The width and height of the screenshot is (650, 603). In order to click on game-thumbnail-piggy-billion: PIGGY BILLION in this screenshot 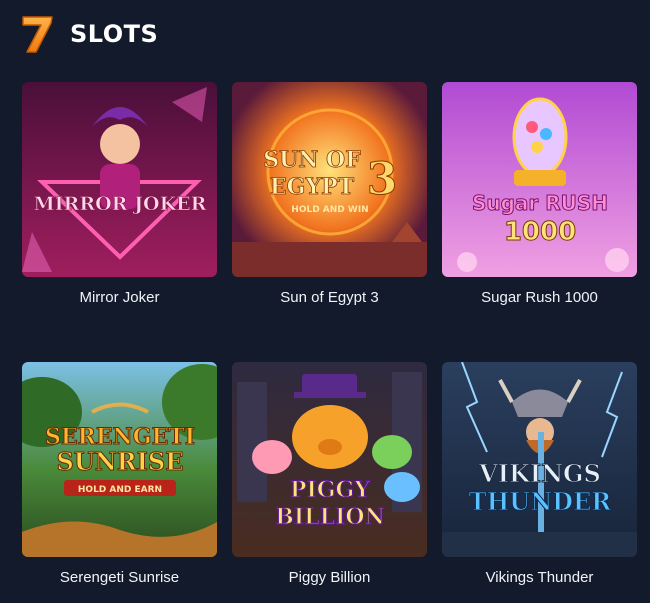, I will do `click(329, 459)`.